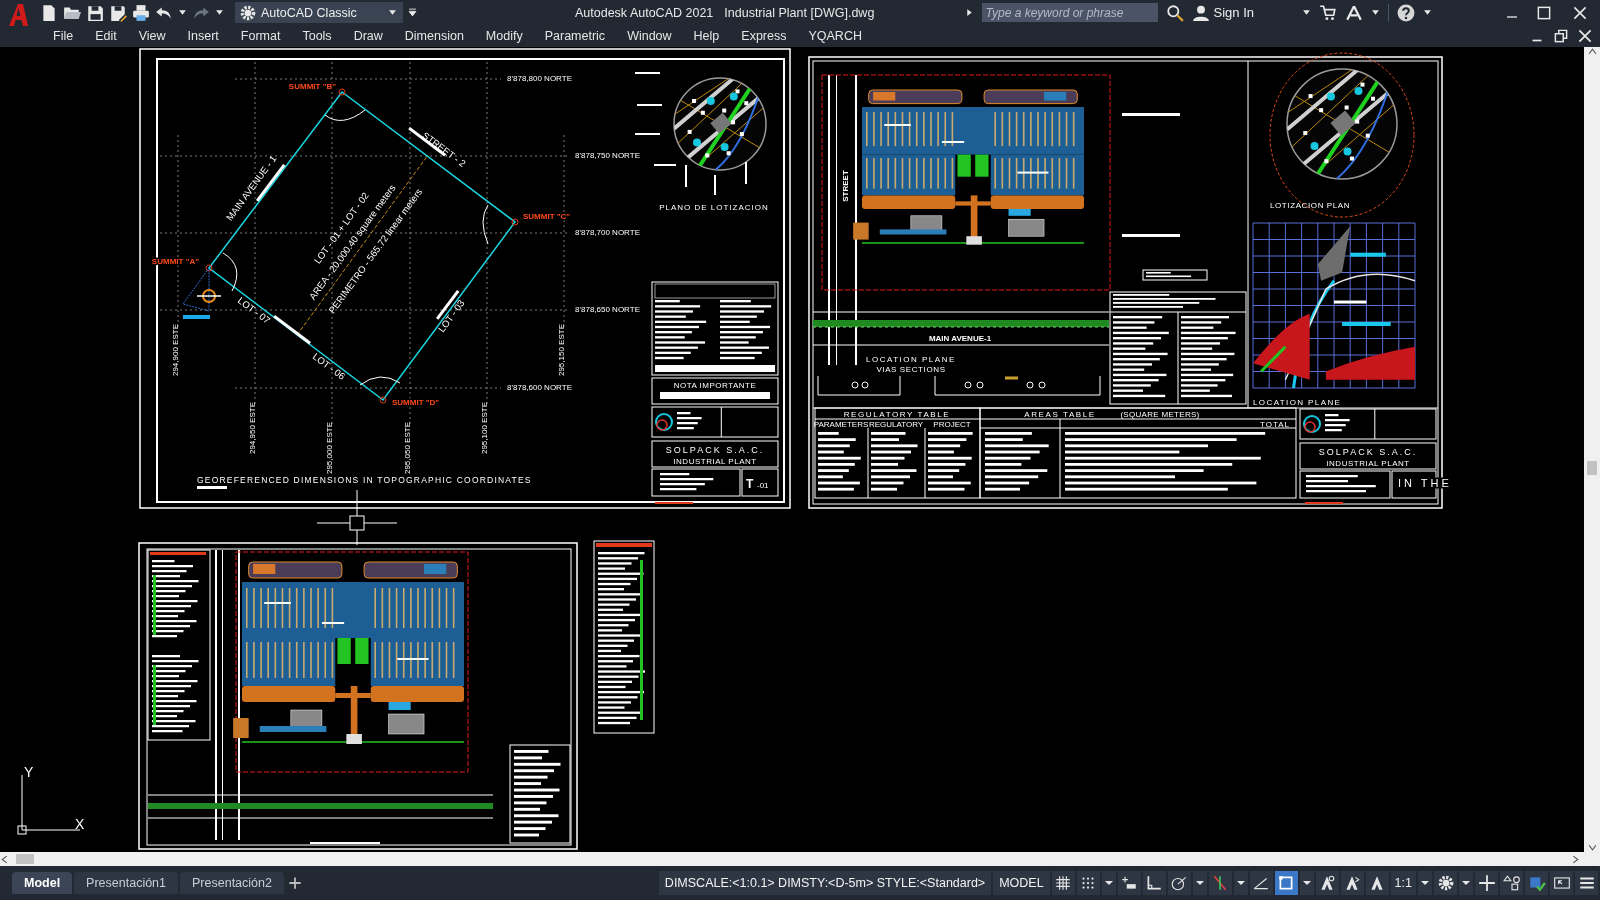  What do you see at coordinates (1592, 847) in the screenshot?
I see `scroll-down-icon` at bounding box center [1592, 847].